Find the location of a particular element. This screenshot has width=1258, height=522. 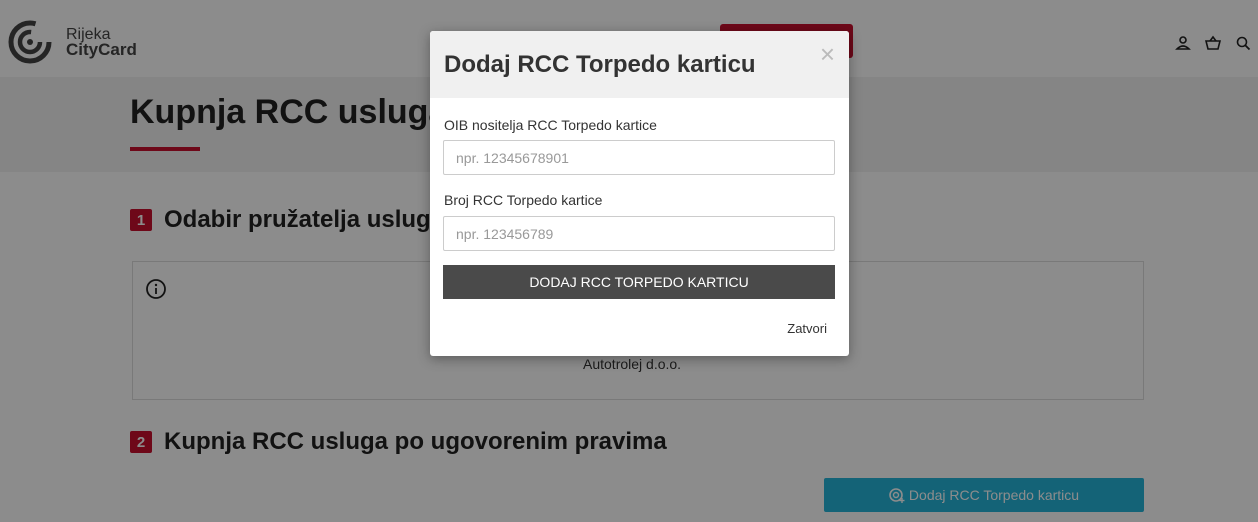

oib-label: OIB nositelja RCC Torpedo kartice is located at coordinates (550, 125).